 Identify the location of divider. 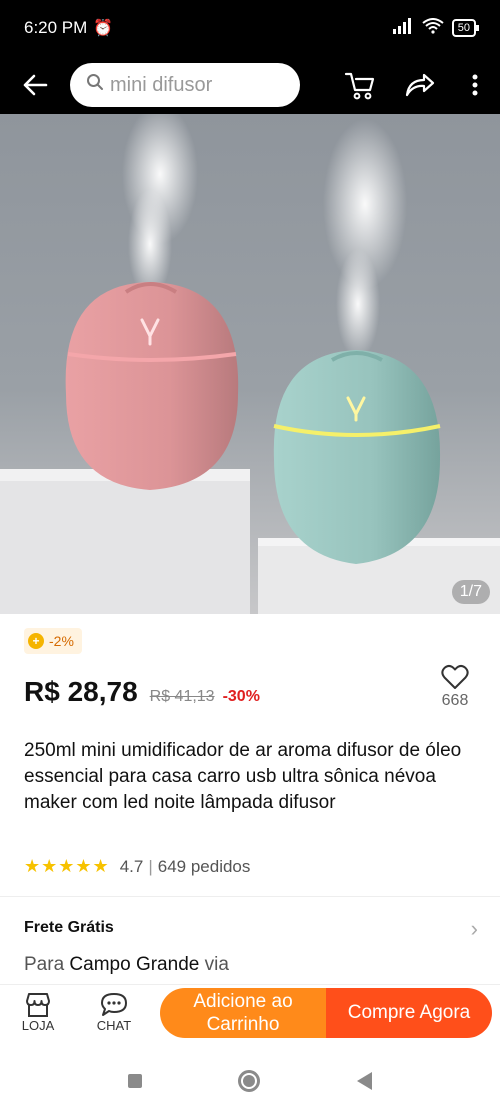
(250, 896).